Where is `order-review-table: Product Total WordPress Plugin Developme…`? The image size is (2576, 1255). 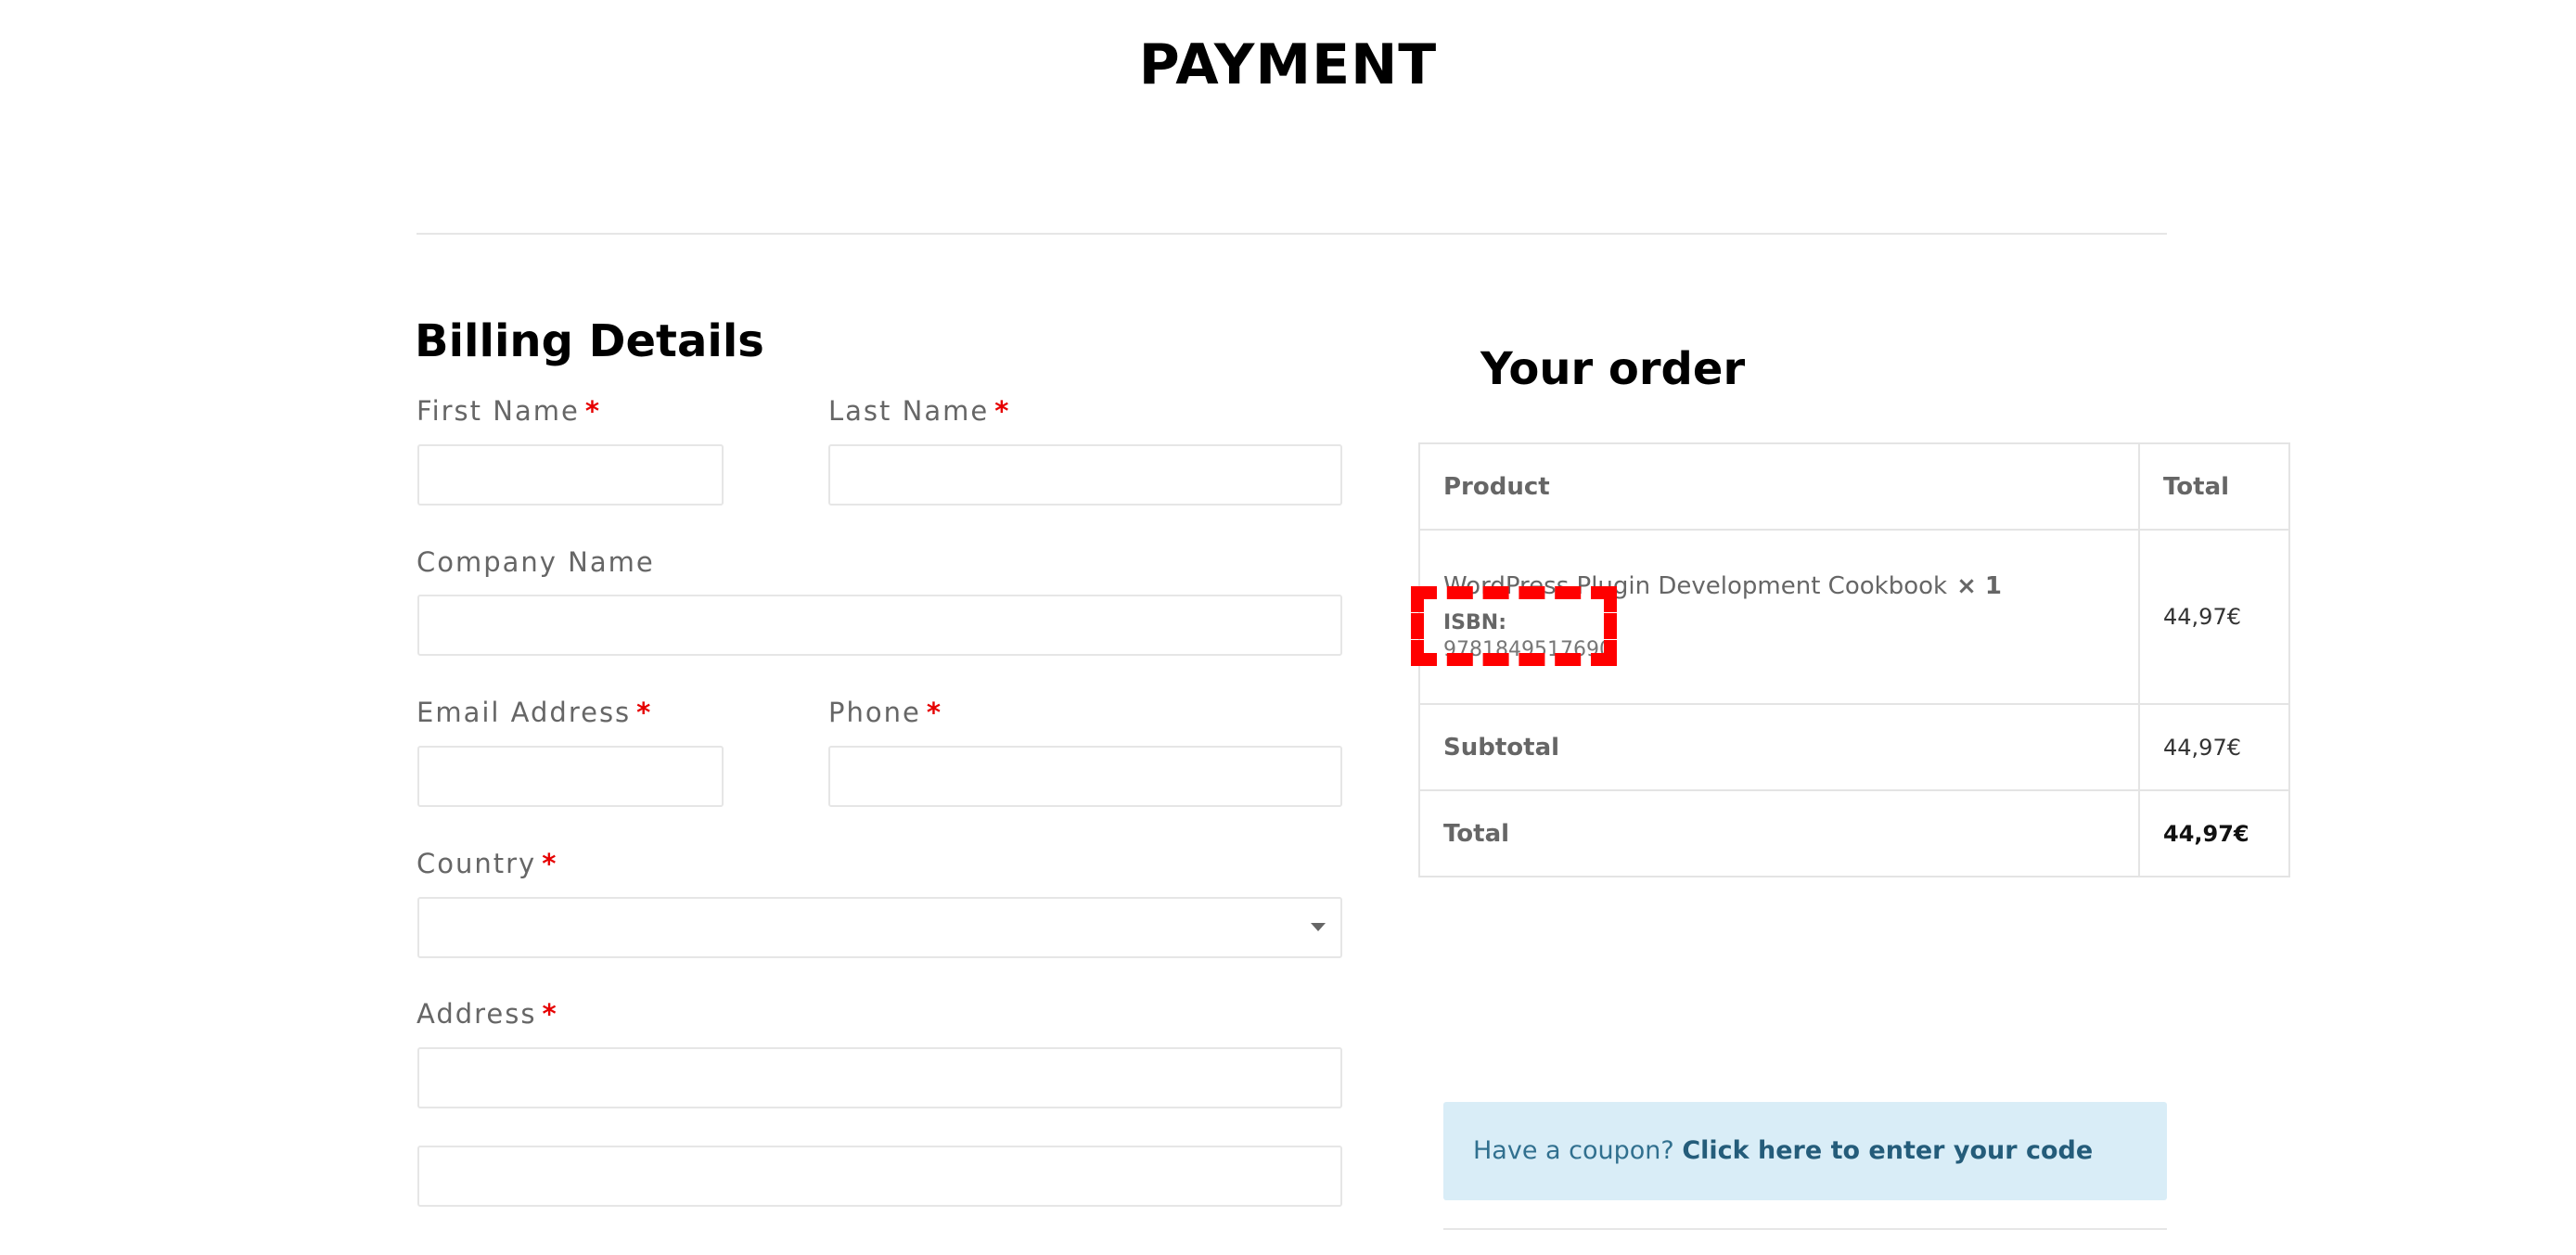
order-review-table: Product Total WordPress Plugin Developme… is located at coordinates (1854, 660).